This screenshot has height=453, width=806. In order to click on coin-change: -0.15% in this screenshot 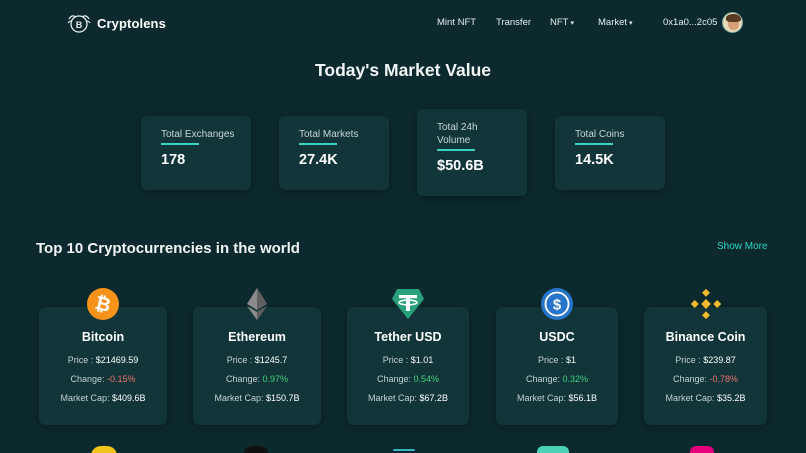, I will do `click(121, 379)`.